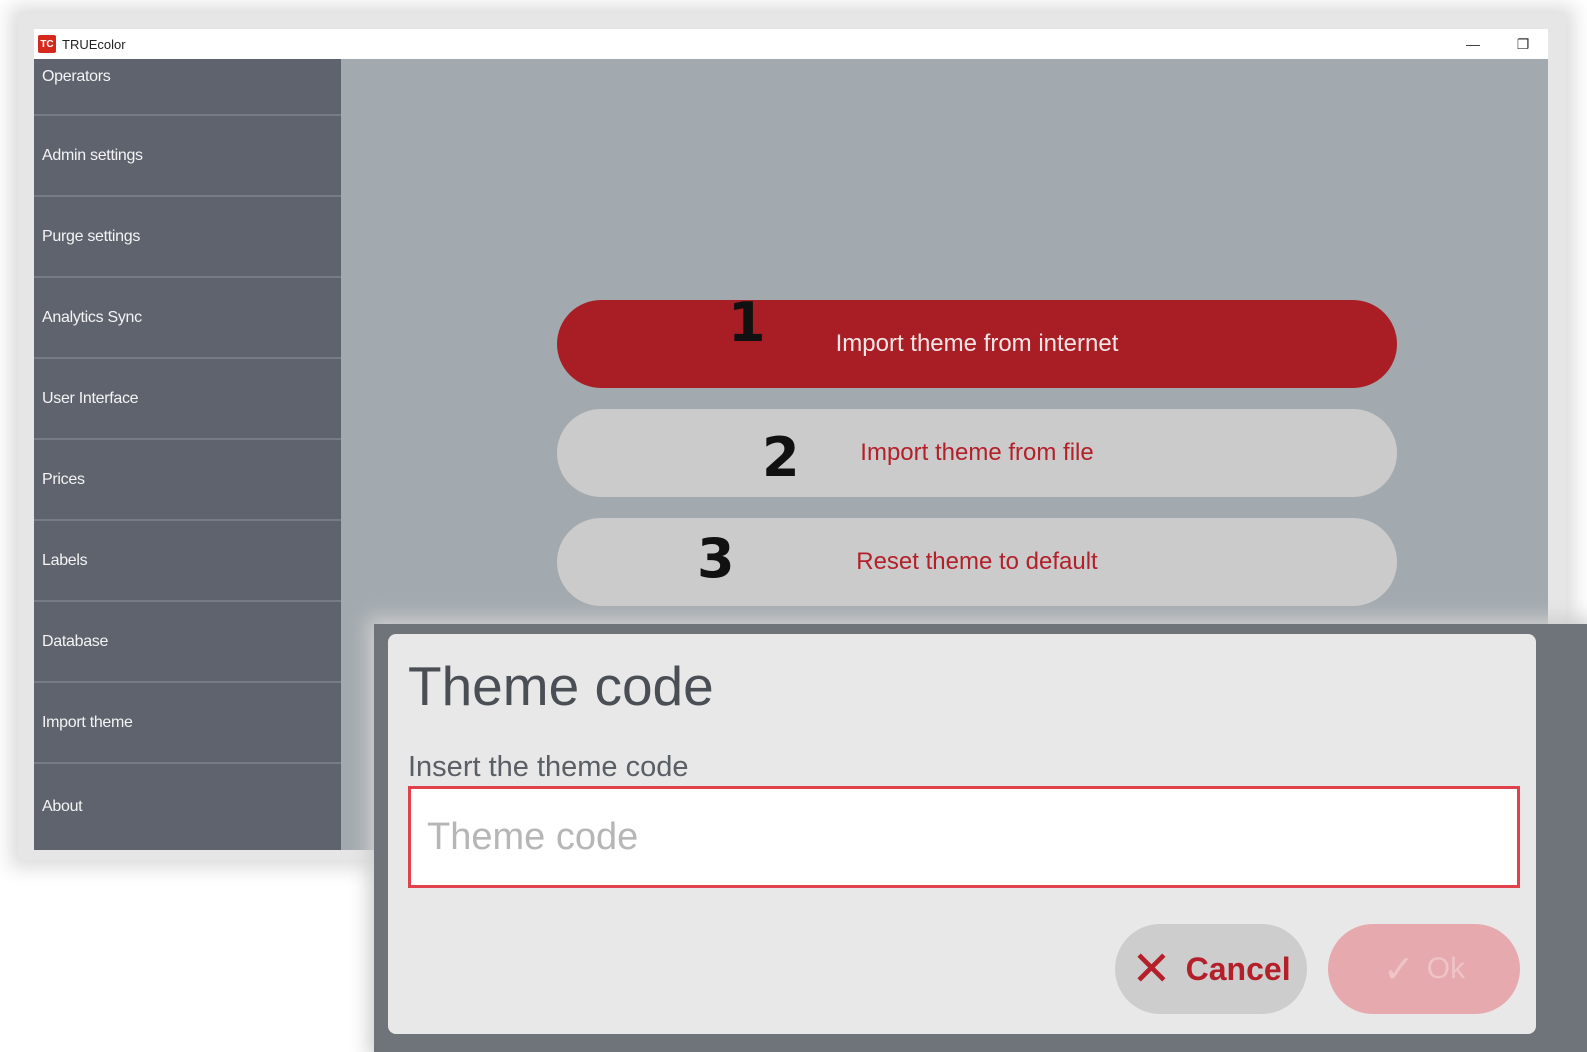 Image resolution: width=1587 pixels, height=1052 pixels. What do you see at coordinates (1446, 968) in the screenshot?
I see `ok-label: Ok` at bounding box center [1446, 968].